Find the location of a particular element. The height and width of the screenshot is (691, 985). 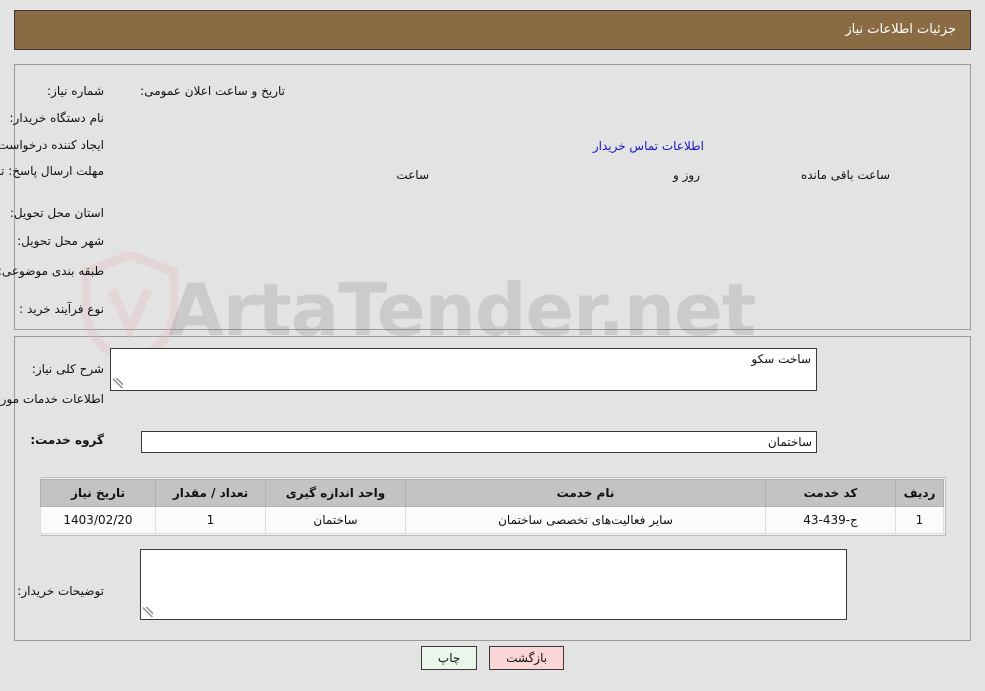

print-button: چاپ is located at coordinates (449, 658).